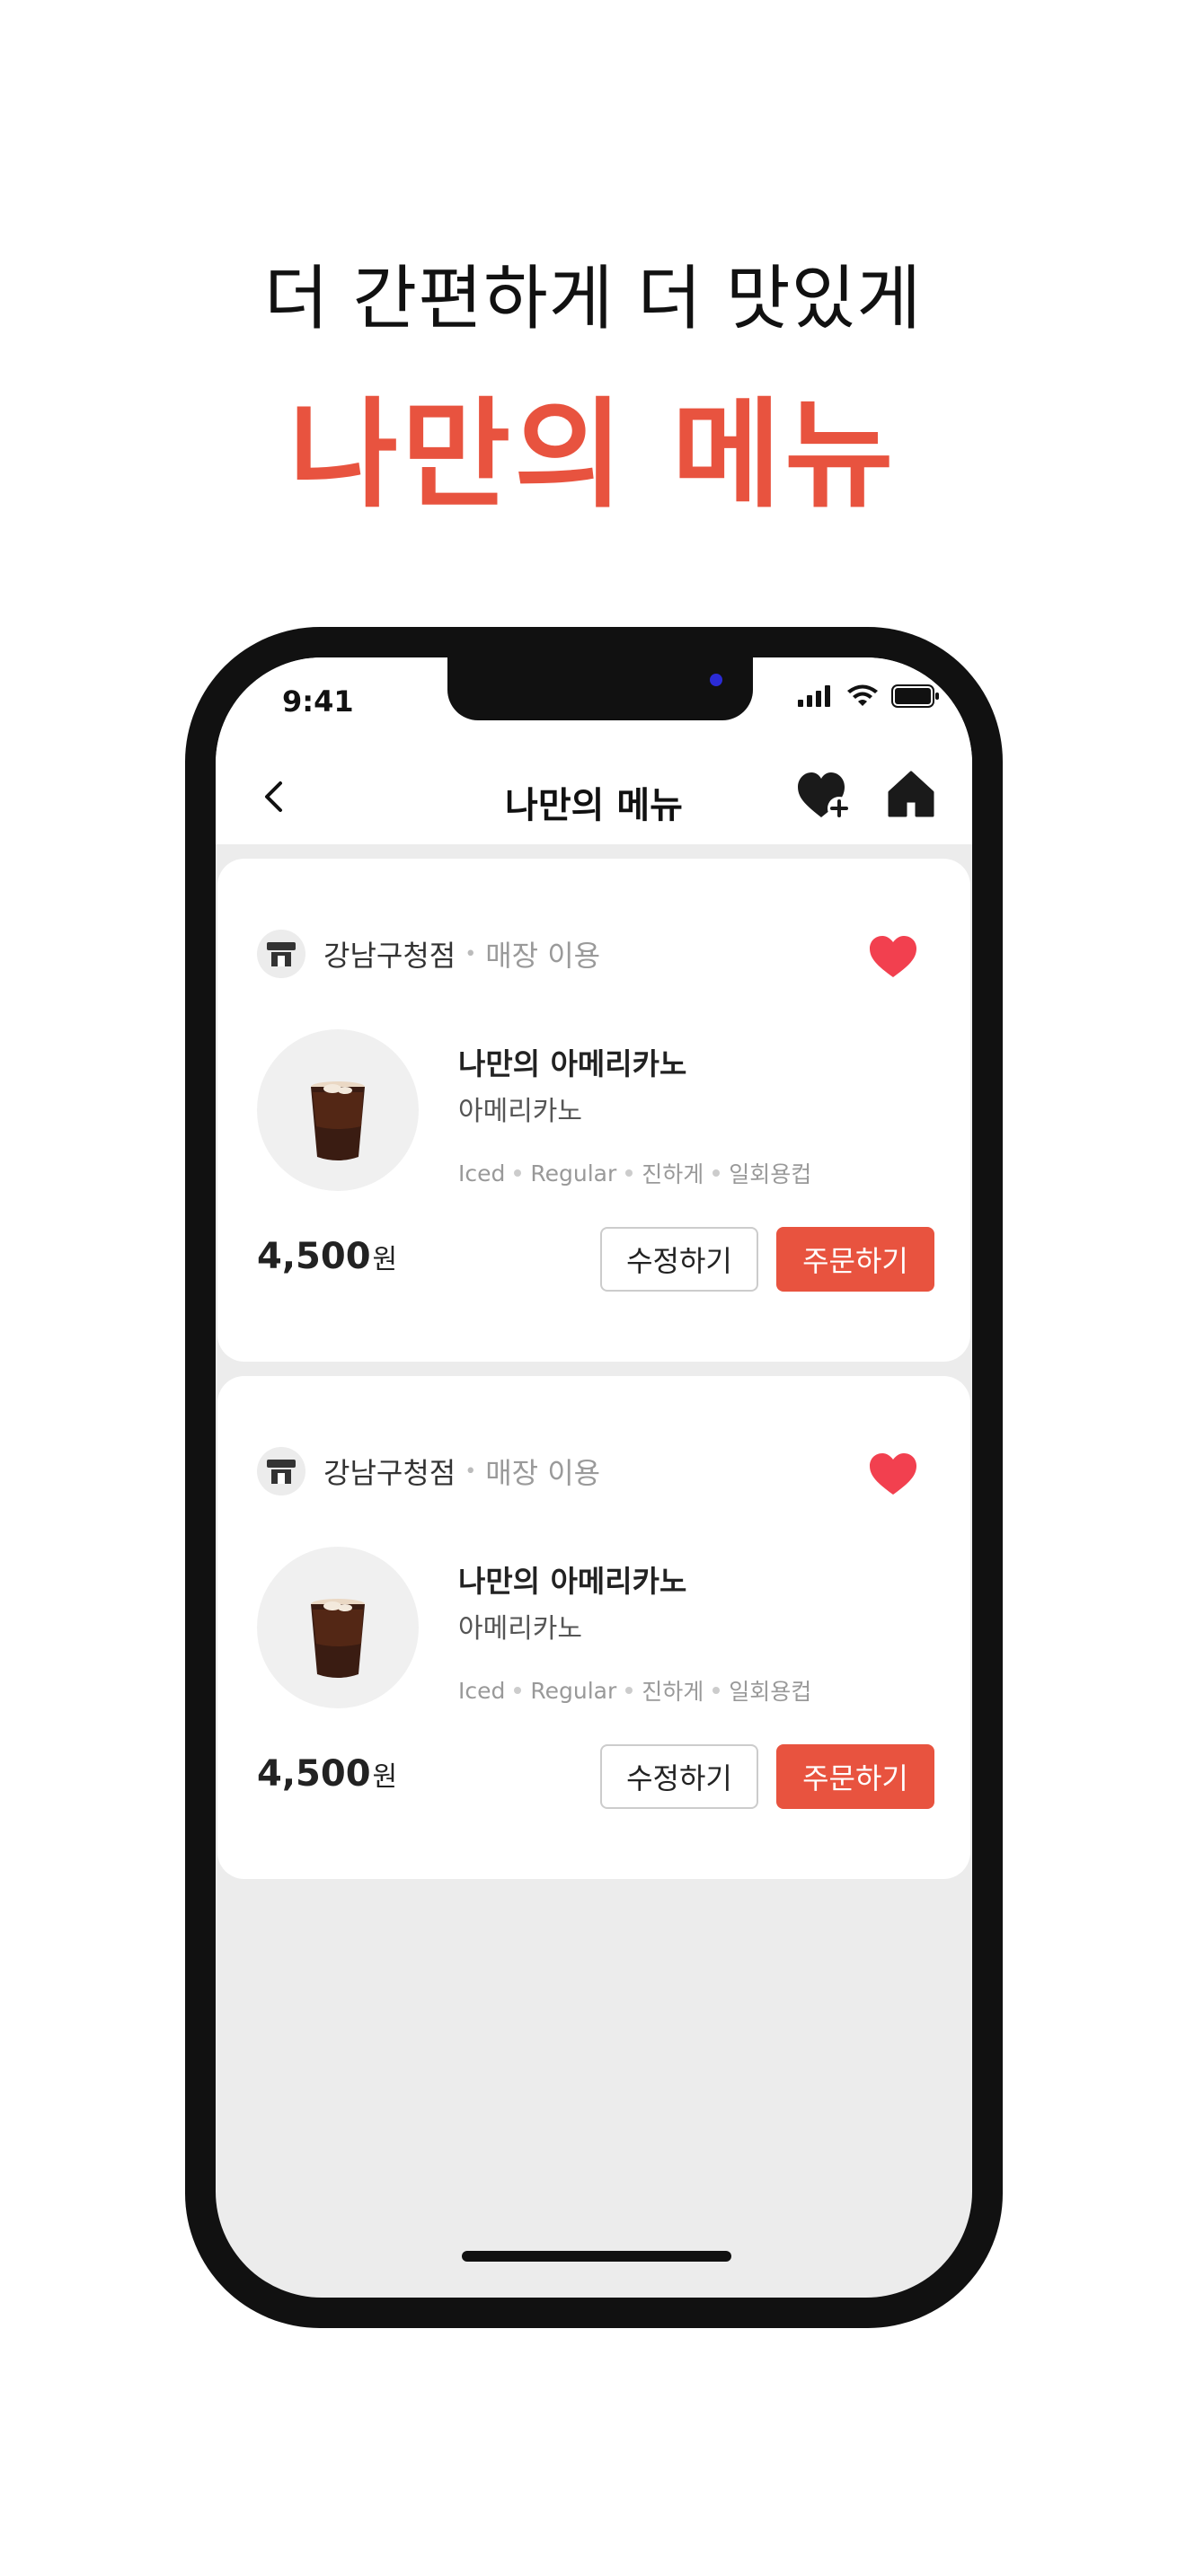  I want to click on wifi-icon, so click(862, 695).